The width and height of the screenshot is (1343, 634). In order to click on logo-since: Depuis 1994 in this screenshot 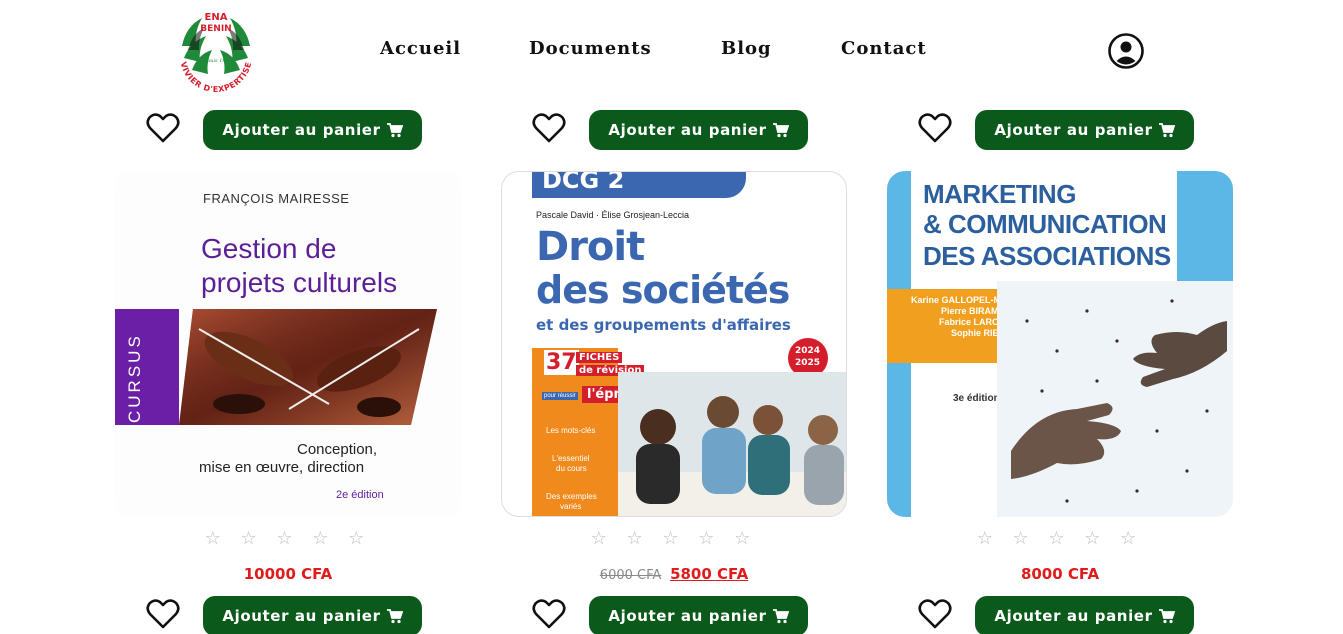, I will do `click(215, 61)`.